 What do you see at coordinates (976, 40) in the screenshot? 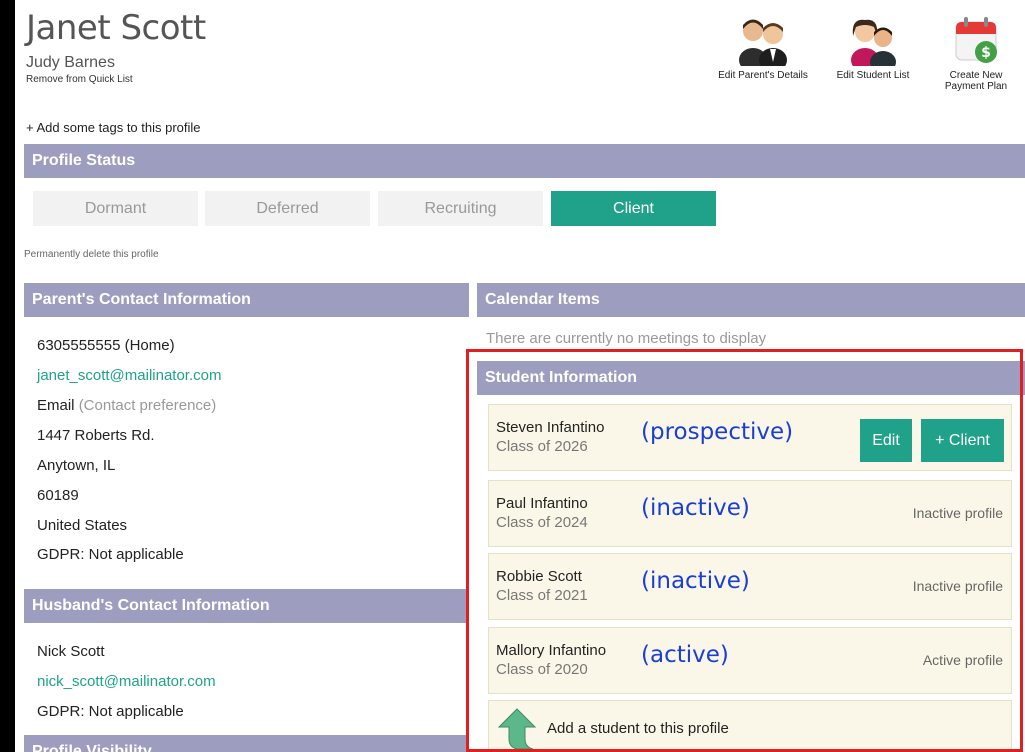
I see `payment-calendar-icon: $` at bounding box center [976, 40].